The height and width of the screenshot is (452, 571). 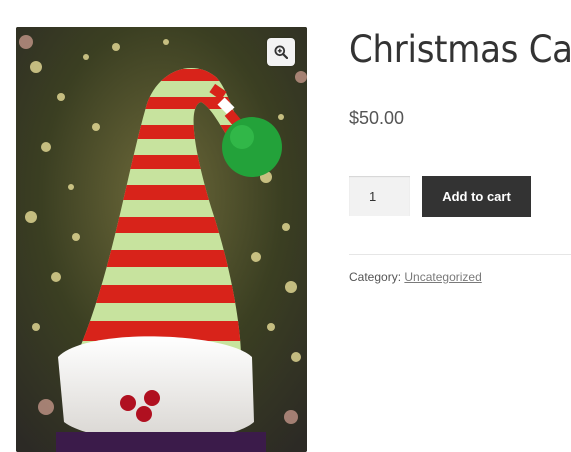 What do you see at coordinates (442, 277) in the screenshot?
I see `category-link: Uncategorized` at bounding box center [442, 277].